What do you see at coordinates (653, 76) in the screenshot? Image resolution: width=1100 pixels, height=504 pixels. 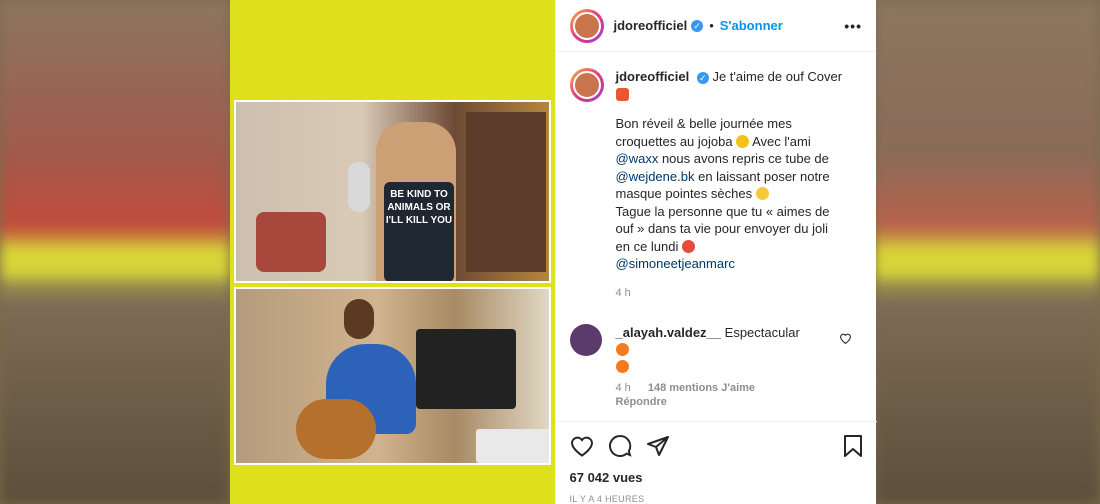 I see `caption-username: jdoreofficiel` at bounding box center [653, 76].